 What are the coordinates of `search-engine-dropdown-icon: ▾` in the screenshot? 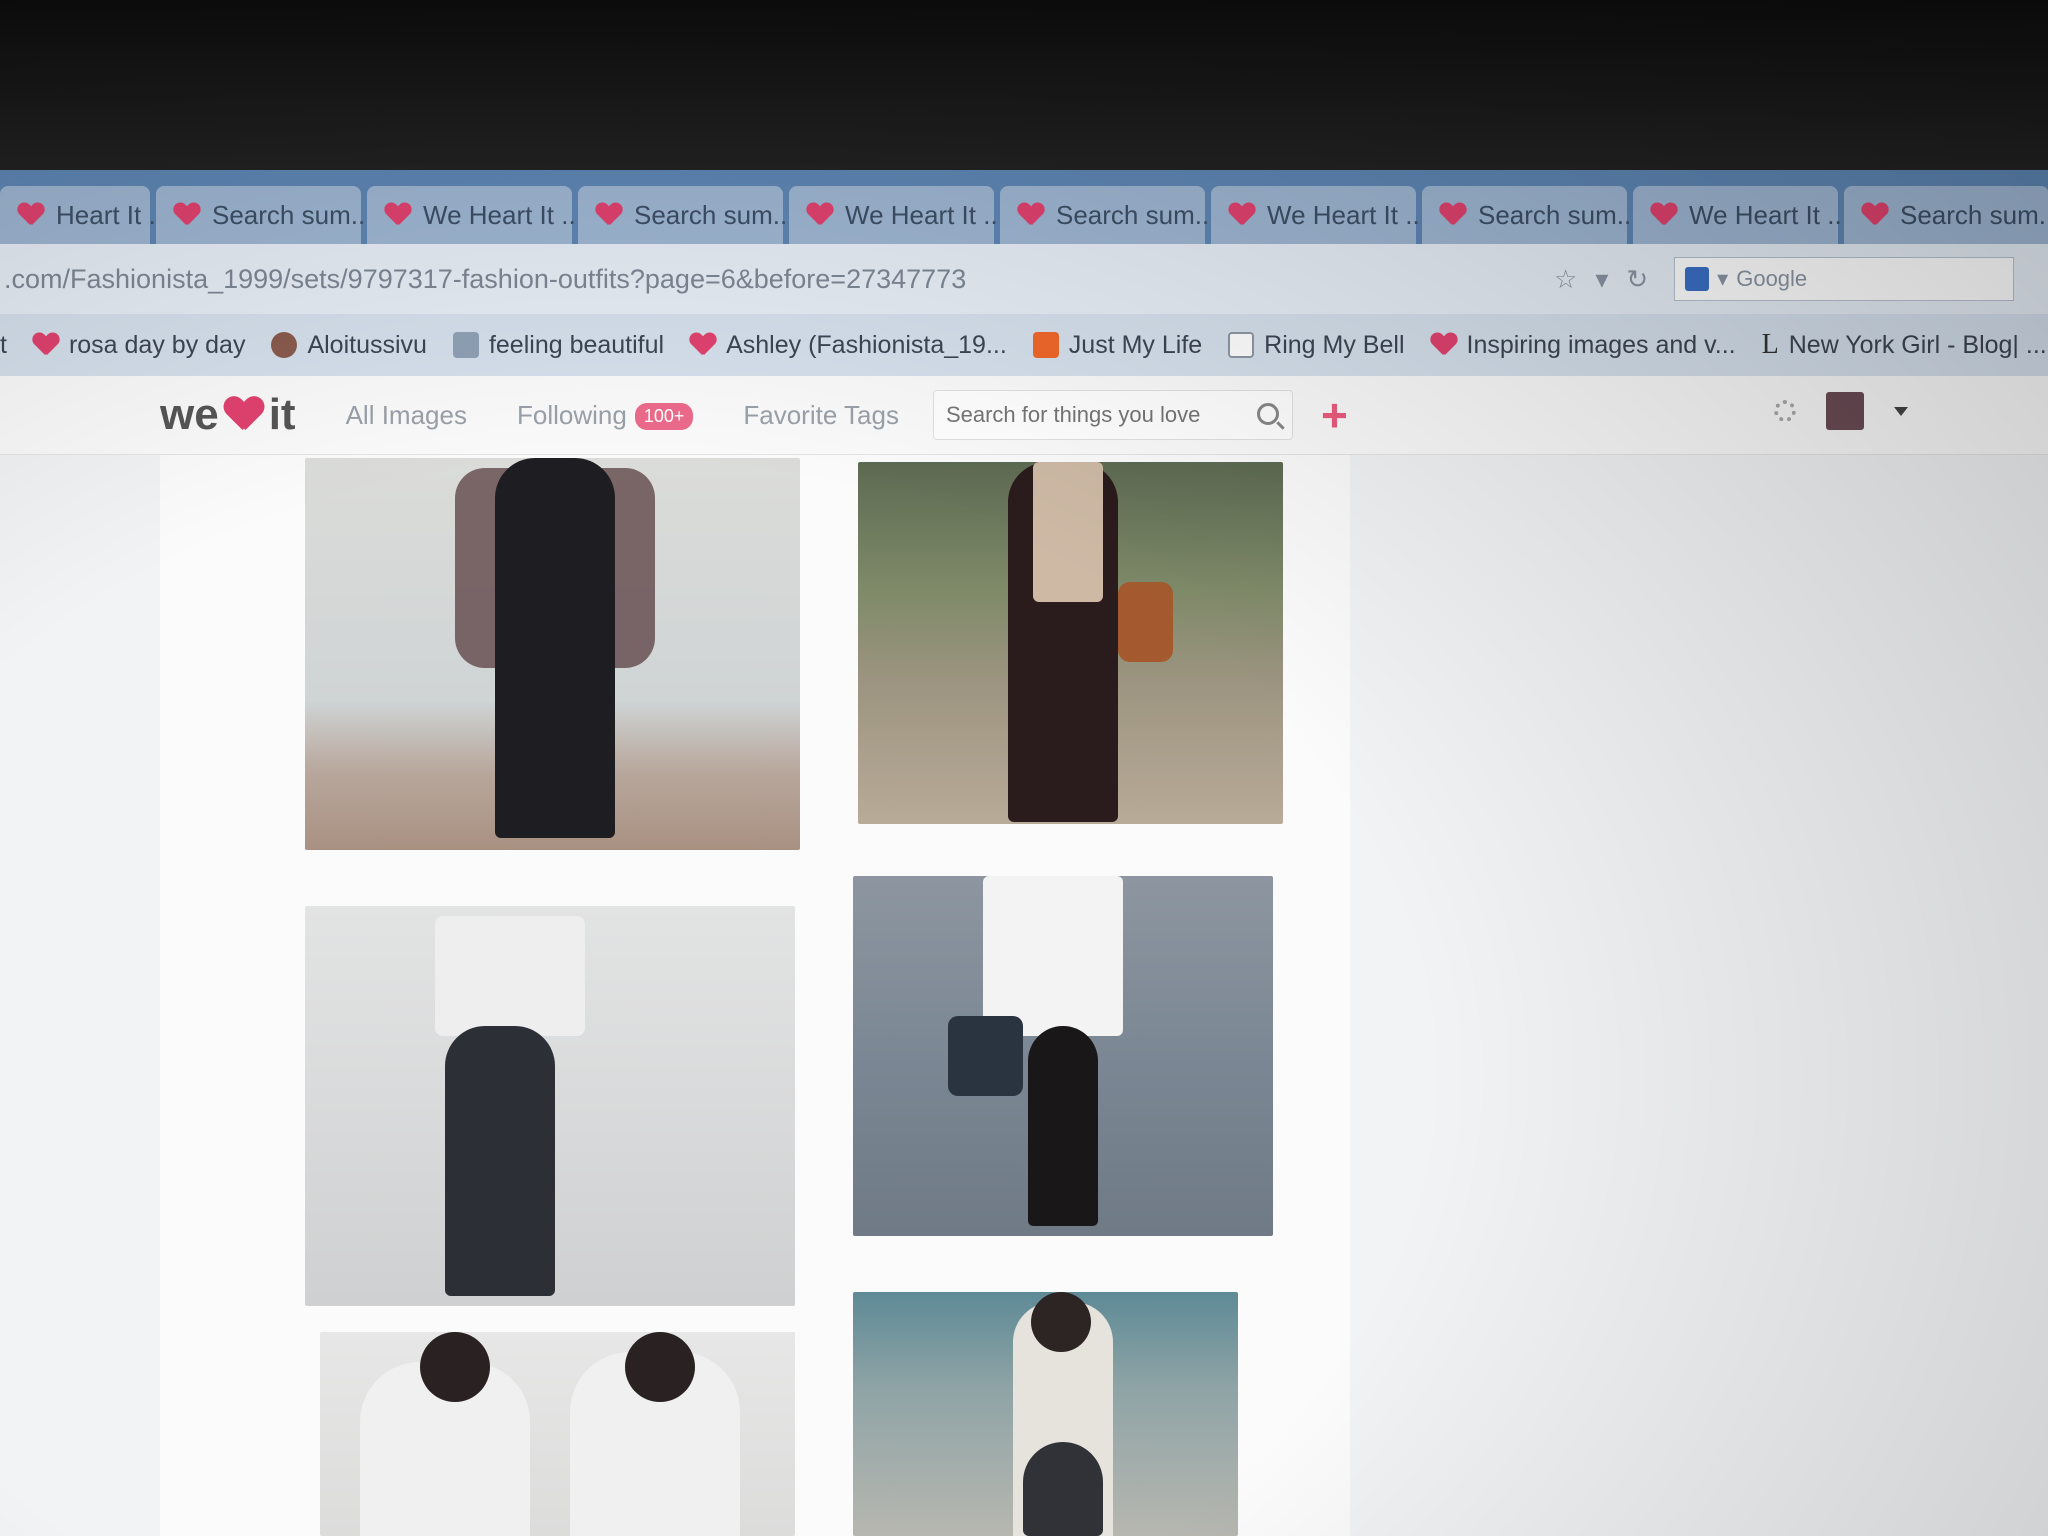 It's located at (1722, 279).